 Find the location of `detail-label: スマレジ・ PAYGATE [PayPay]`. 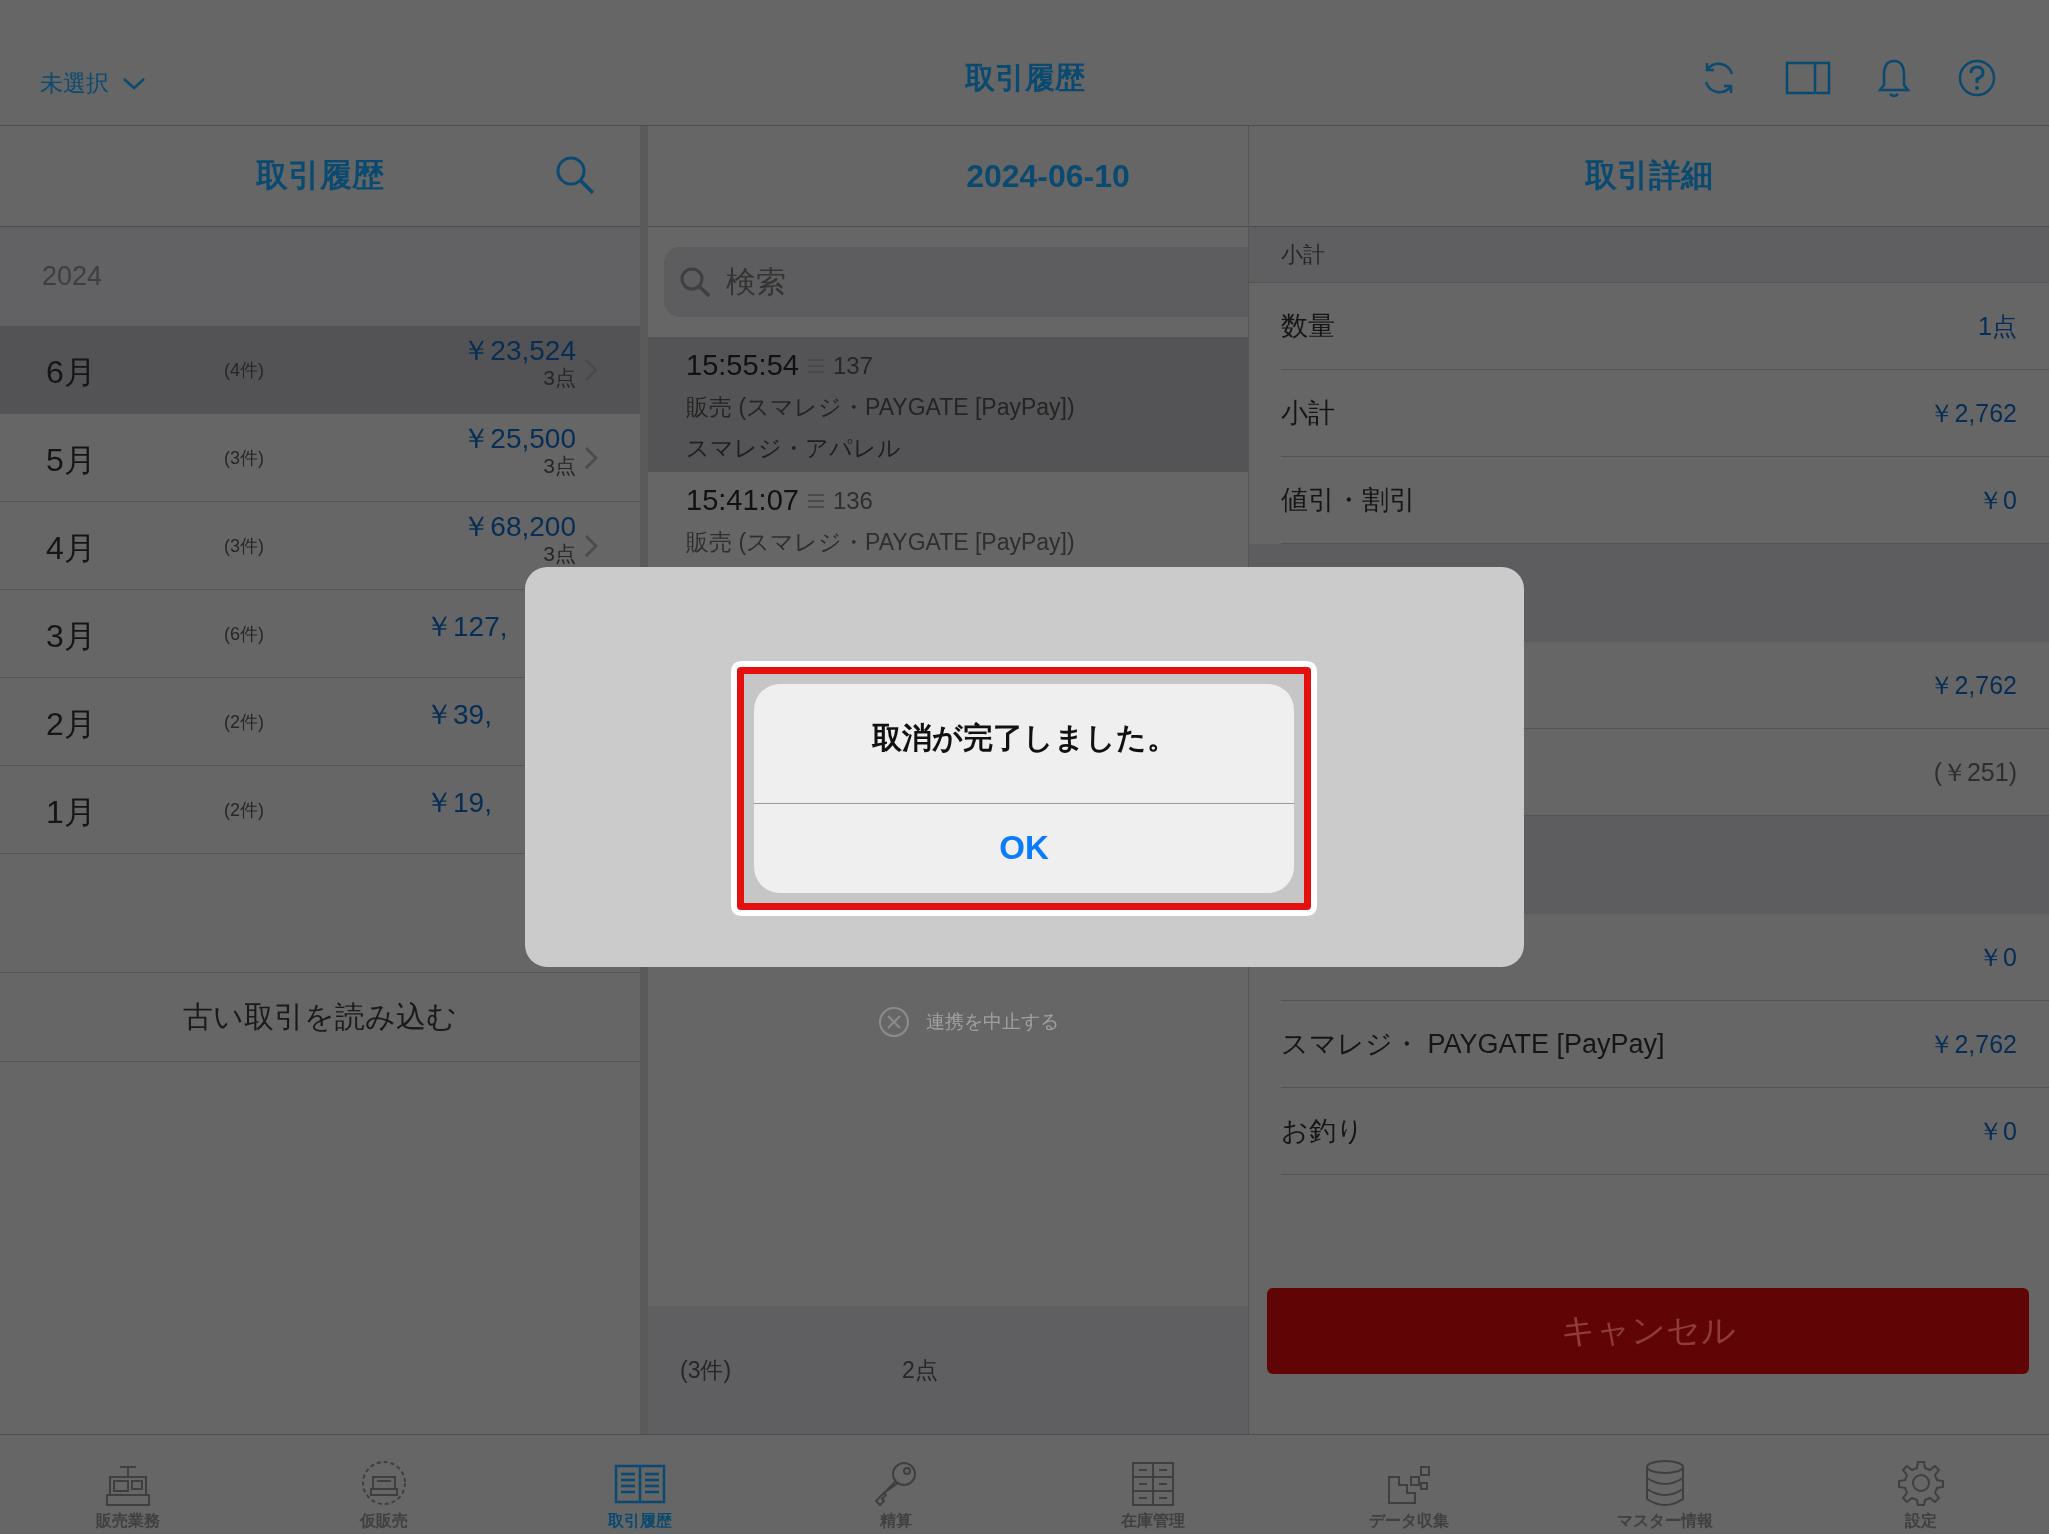

detail-label: スマレジ・ PAYGATE [PayPay] is located at coordinates (1473, 1044).